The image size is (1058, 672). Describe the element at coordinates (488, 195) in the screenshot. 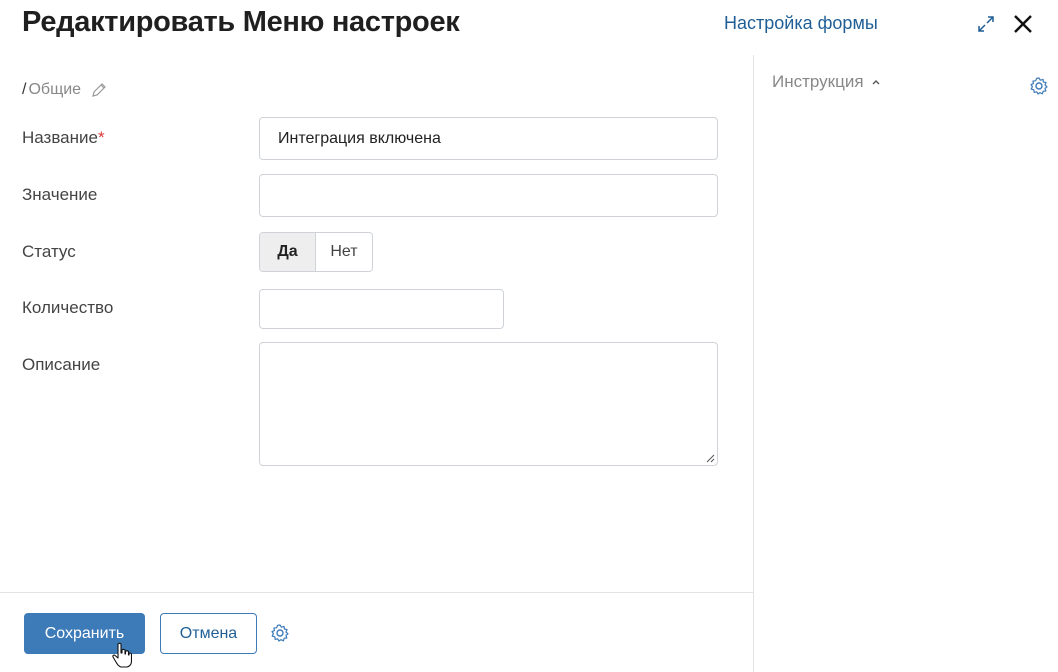

I see `value-input` at that location.